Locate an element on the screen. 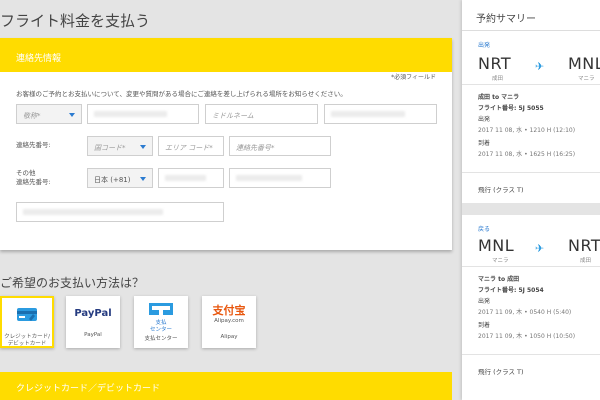  page-title: フライト料金を支払う is located at coordinates (75, 21).